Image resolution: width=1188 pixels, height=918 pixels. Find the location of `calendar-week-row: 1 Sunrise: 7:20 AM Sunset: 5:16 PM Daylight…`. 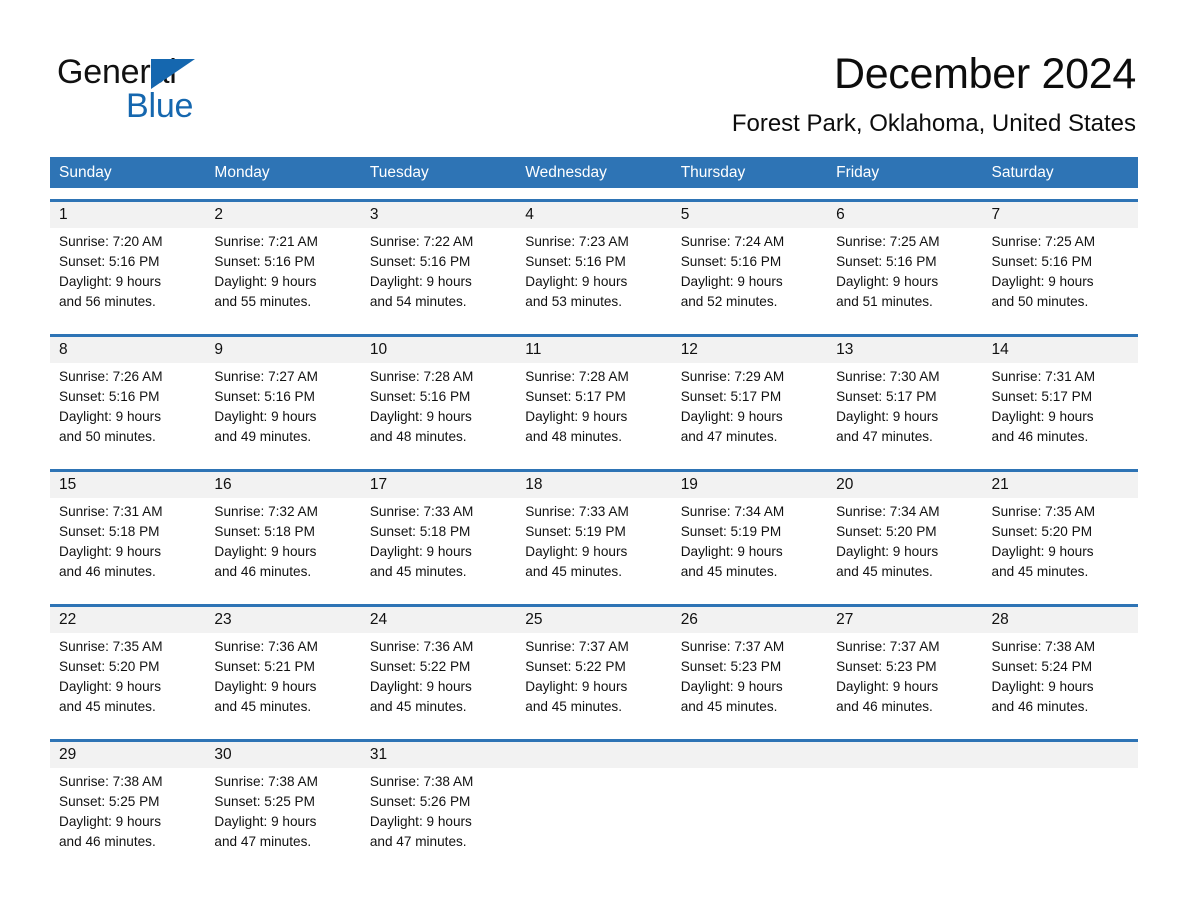

calendar-week-row: 1 Sunrise: 7:20 AM Sunset: 5:16 PM Daylight… is located at coordinates (594, 261).